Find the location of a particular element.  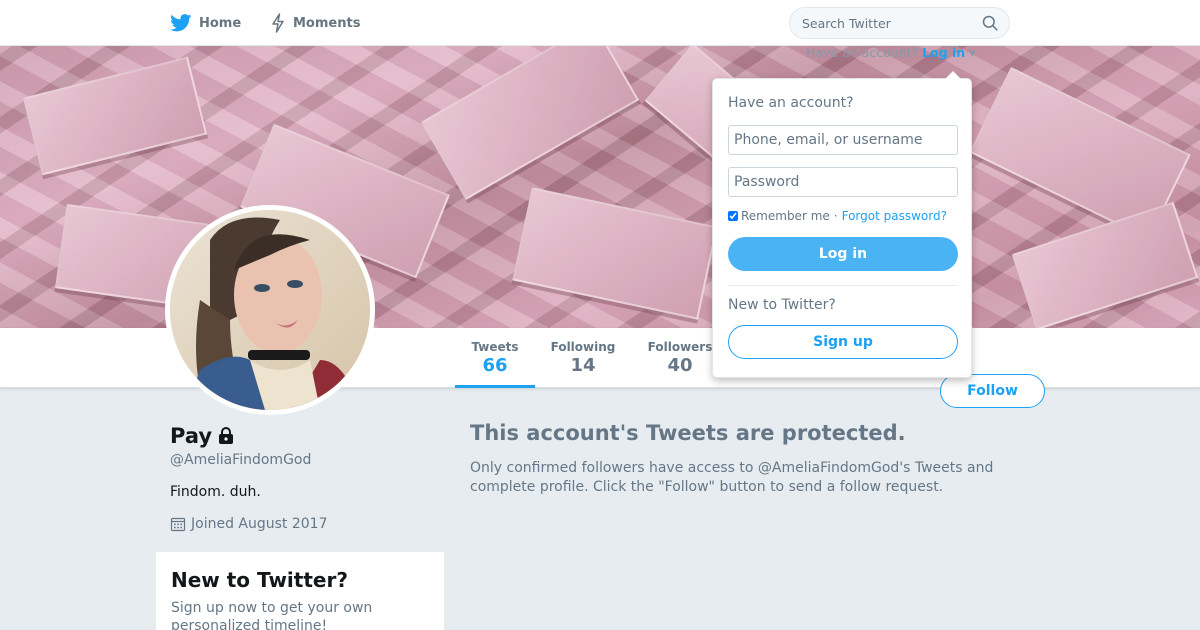

lock-icon is located at coordinates (226, 436).